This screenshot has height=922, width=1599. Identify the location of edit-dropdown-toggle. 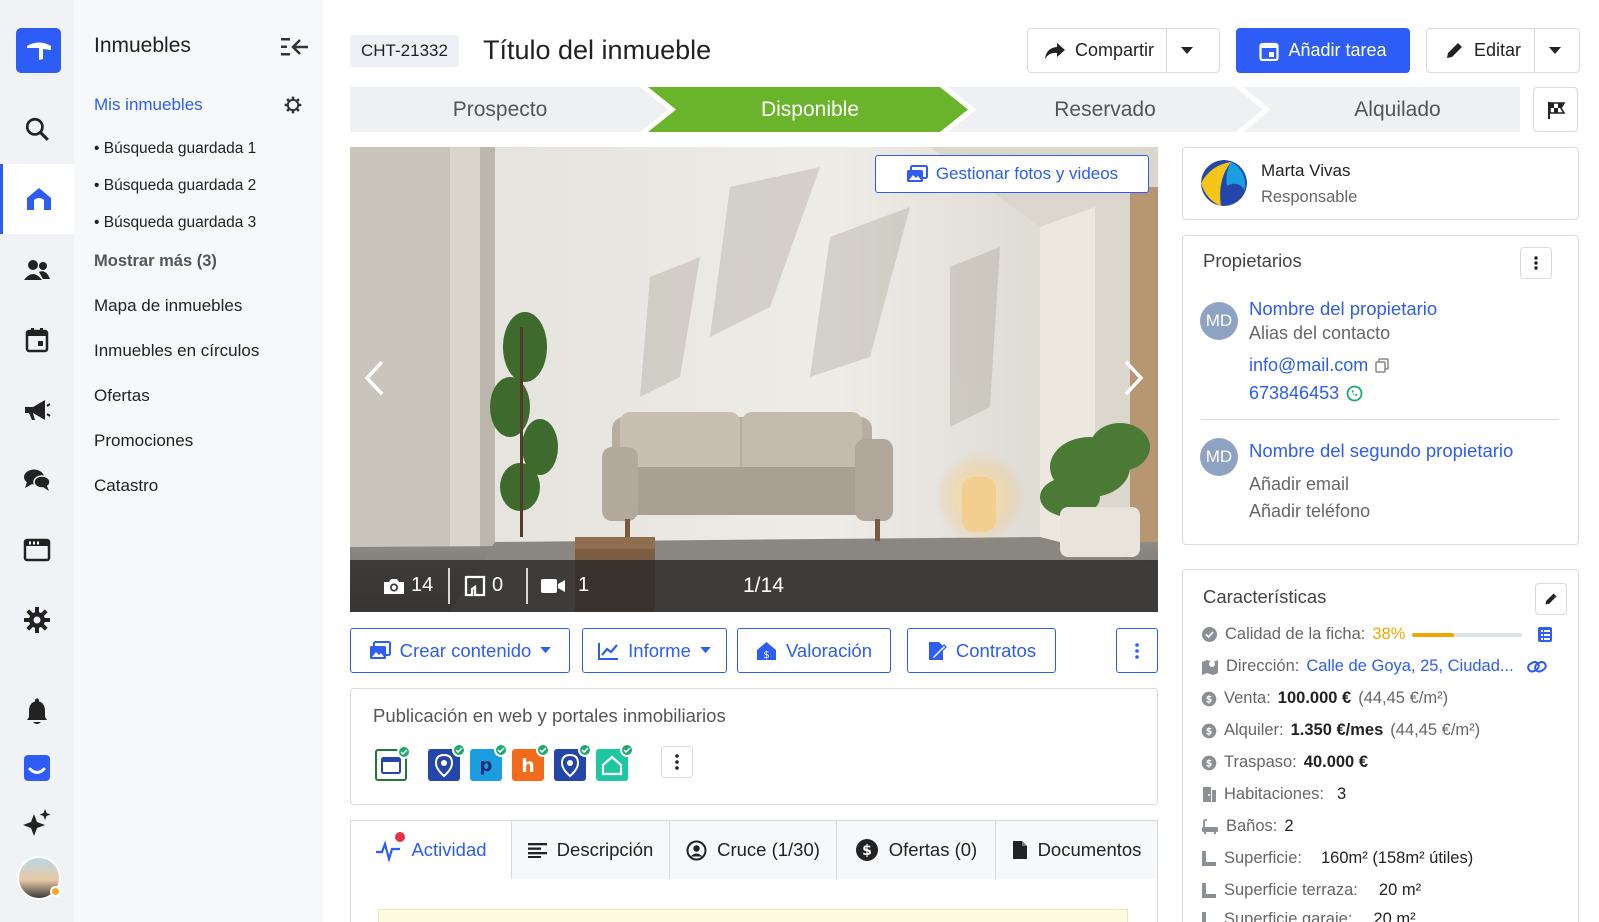
(1554, 50).